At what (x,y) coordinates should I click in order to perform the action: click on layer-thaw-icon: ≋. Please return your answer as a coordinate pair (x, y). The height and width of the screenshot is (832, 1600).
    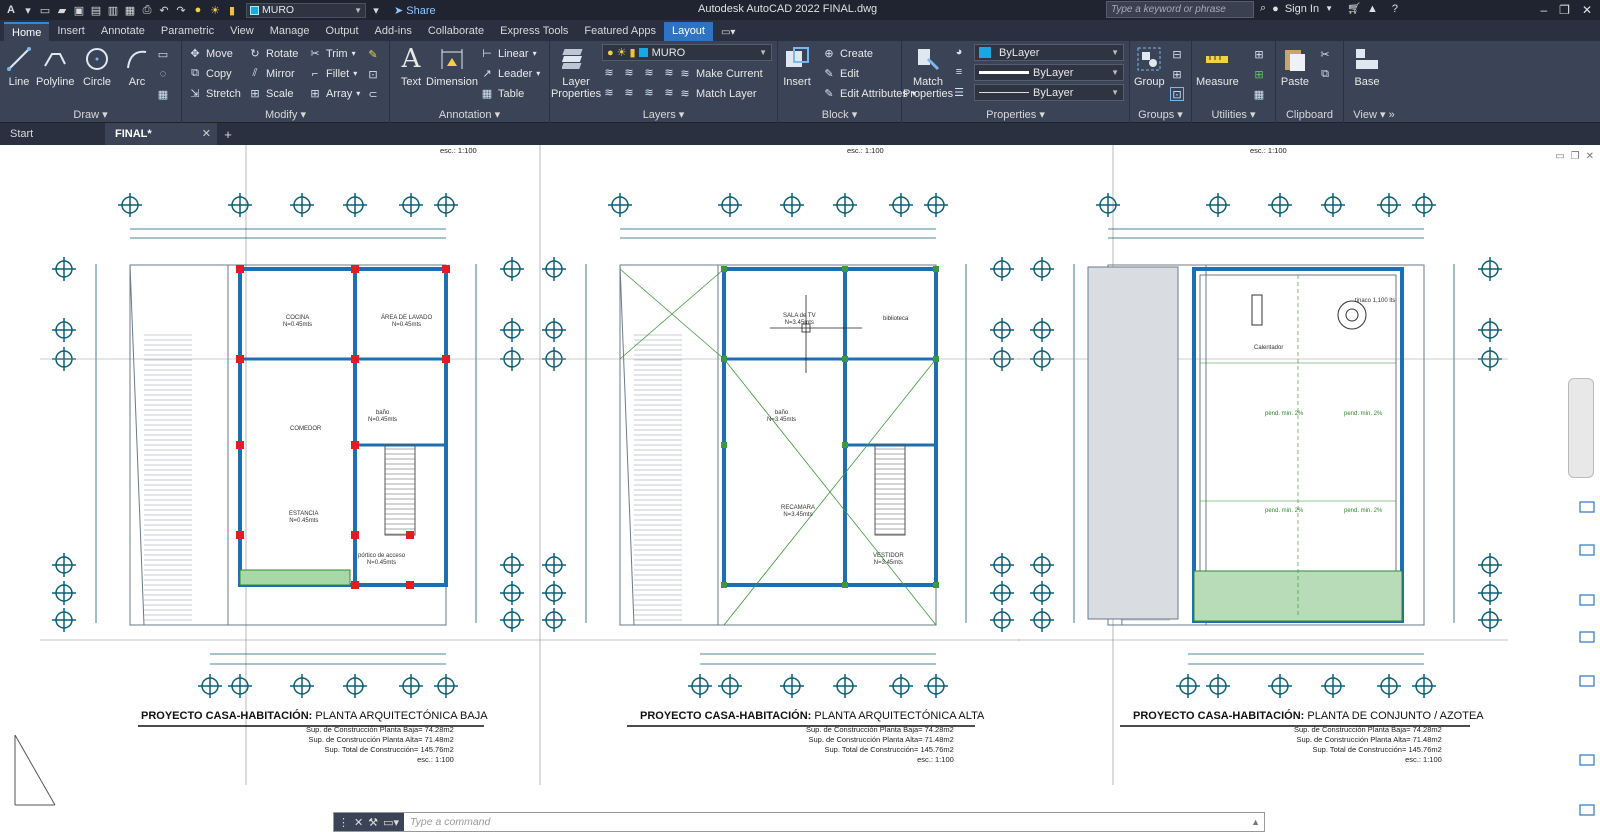
    Looking at the image, I should click on (649, 92).